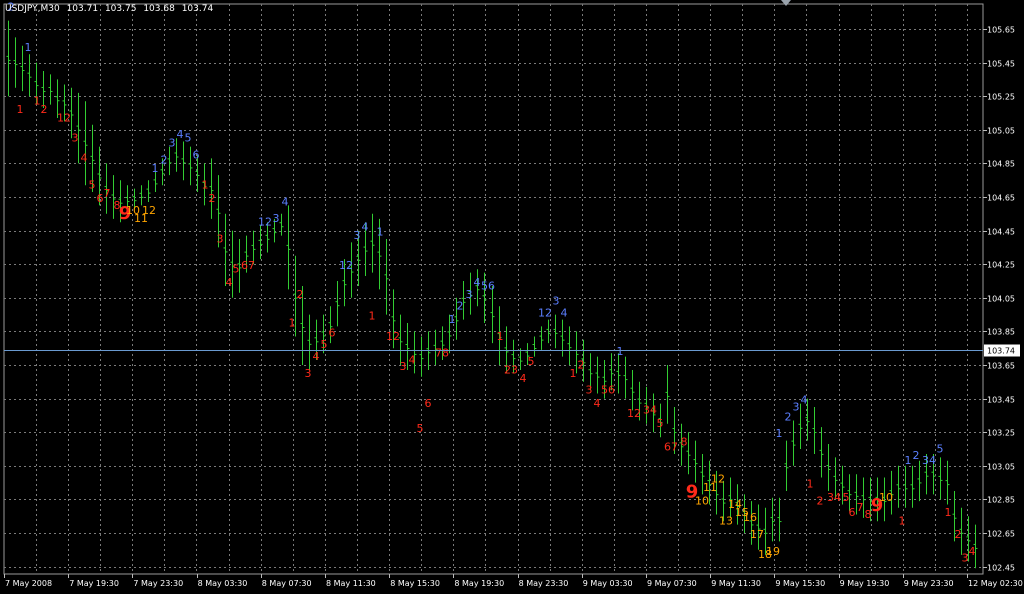  Describe the element at coordinates (1001, 467) in the screenshot. I see `y-tick-label: 103.05` at that location.